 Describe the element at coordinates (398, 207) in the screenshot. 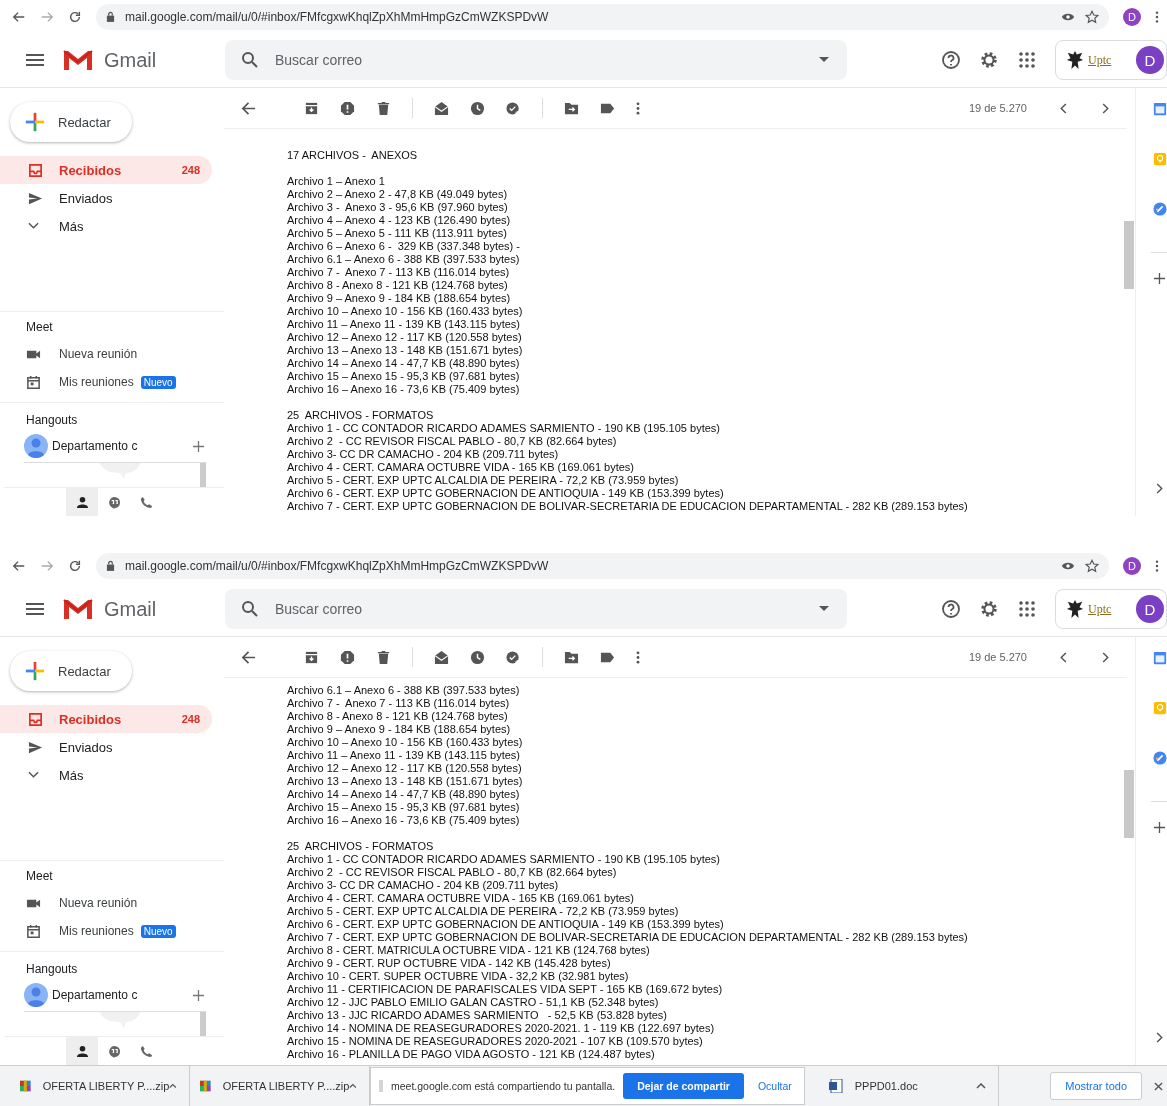

I see `message-line: Archivo 3 - Anexo 3 - 95,6 KB (97.960 bytes)` at that location.